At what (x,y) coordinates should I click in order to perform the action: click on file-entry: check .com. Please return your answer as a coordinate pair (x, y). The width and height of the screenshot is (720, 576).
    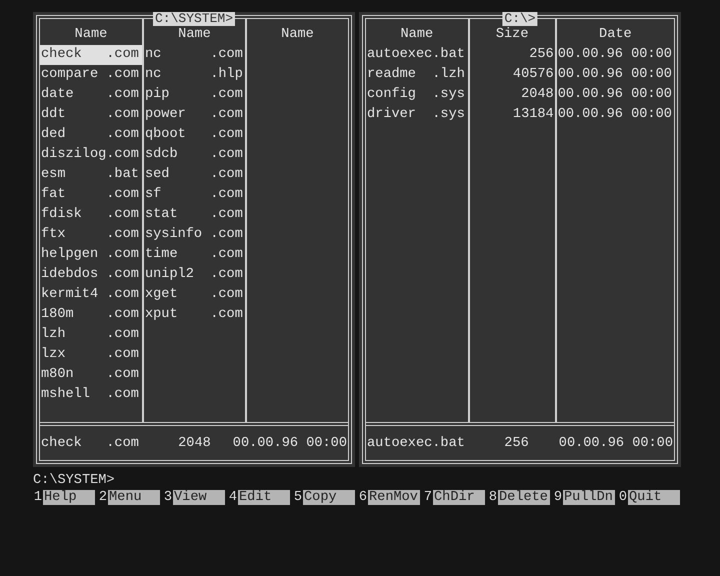
    Looking at the image, I should click on (91, 55).